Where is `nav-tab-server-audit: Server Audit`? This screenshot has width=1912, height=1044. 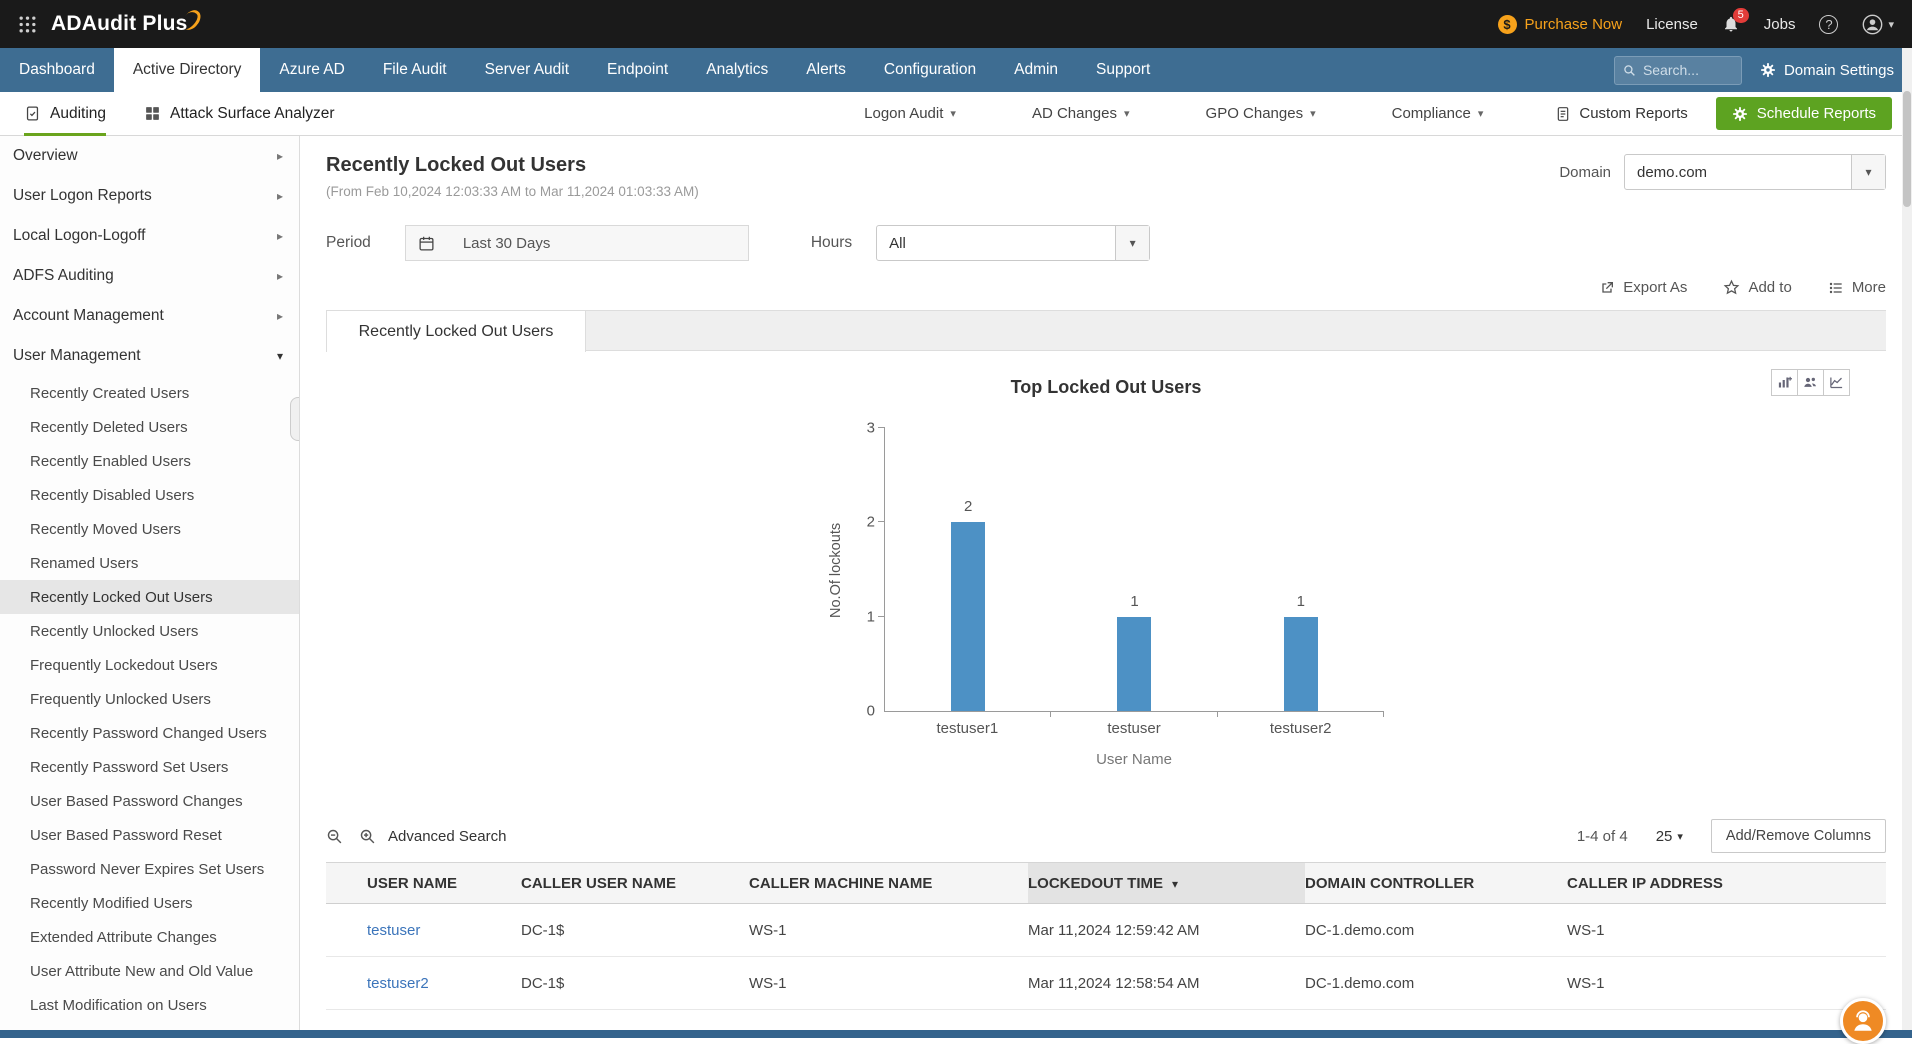
nav-tab-server-audit: Server Audit is located at coordinates (527, 70).